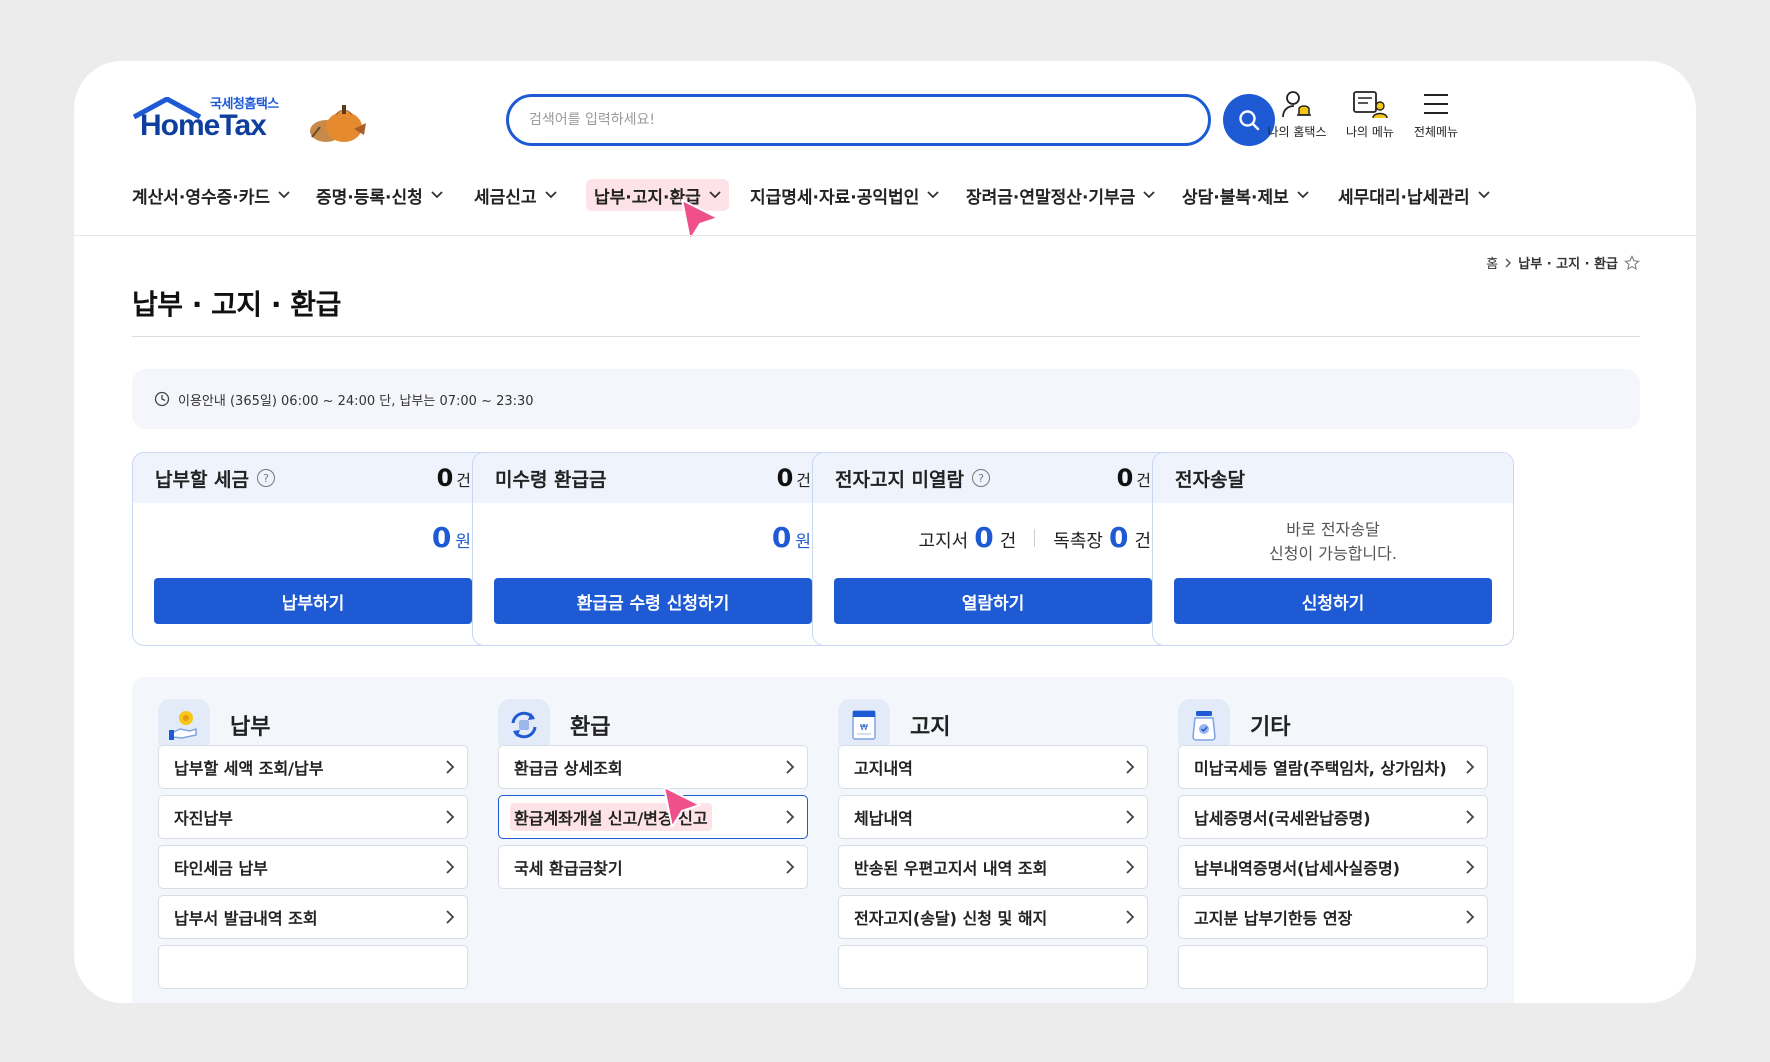 The image size is (1770, 1062). I want to click on my-hometax-label: 나의 홈택스, so click(1297, 132).